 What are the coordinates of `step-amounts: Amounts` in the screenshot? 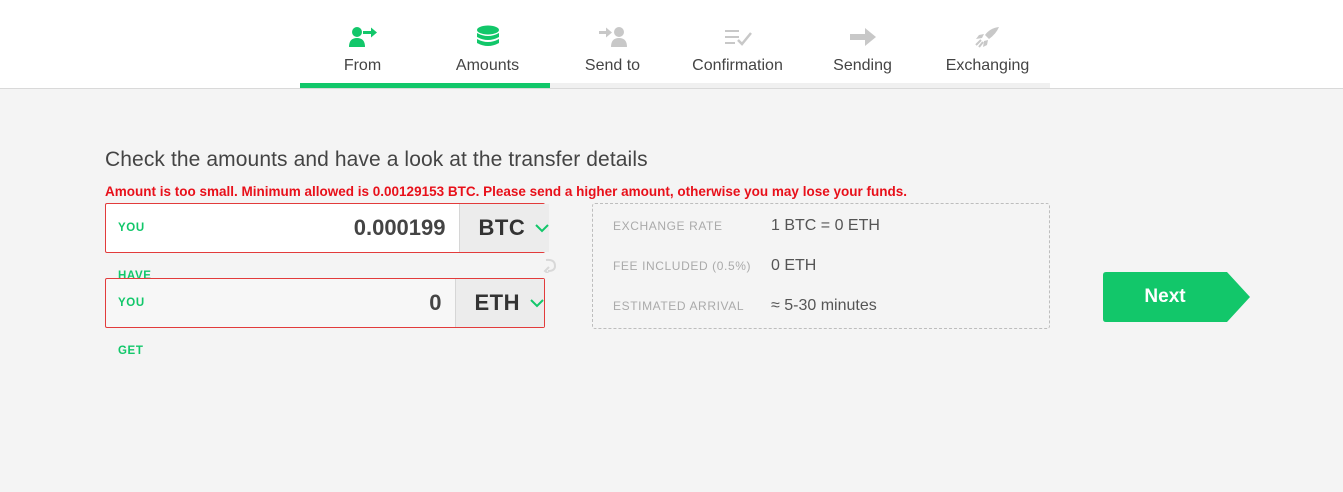 It's located at (487, 44).